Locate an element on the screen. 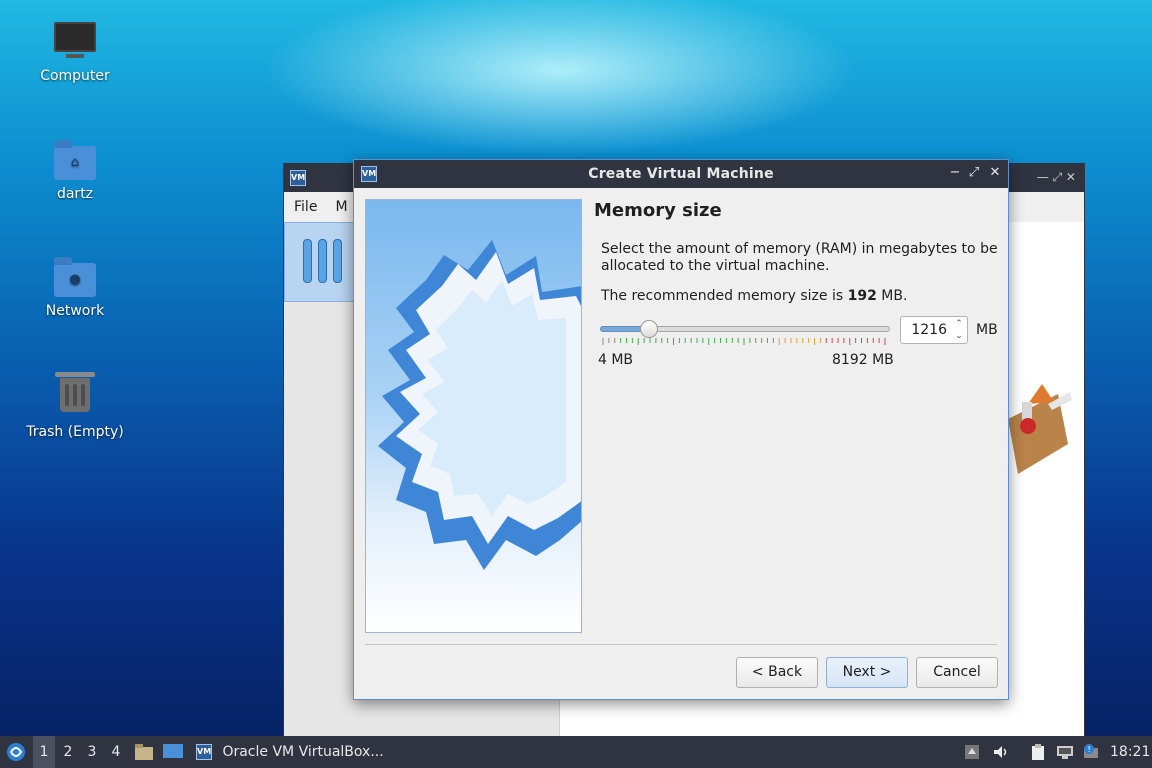 Image resolution: width=1152 pixels, height=768 pixels. desktop-icon-home-folder: ⌂ dartz is located at coordinates (75, 171).